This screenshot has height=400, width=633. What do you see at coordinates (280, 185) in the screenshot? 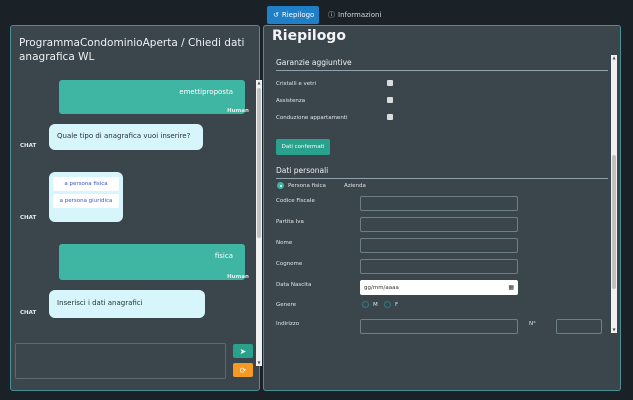
I see `radio-persona-fisica` at bounding box center [280, 185].